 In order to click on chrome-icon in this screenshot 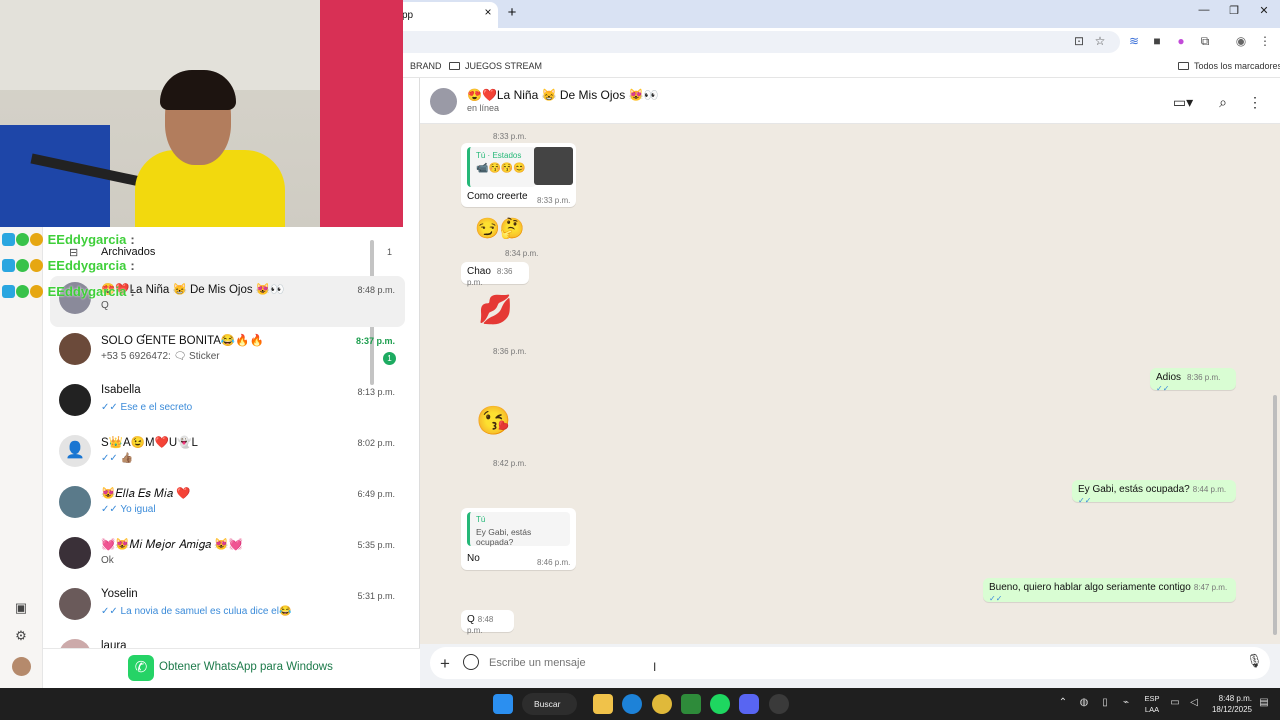, I will do `click(662, 704)`.